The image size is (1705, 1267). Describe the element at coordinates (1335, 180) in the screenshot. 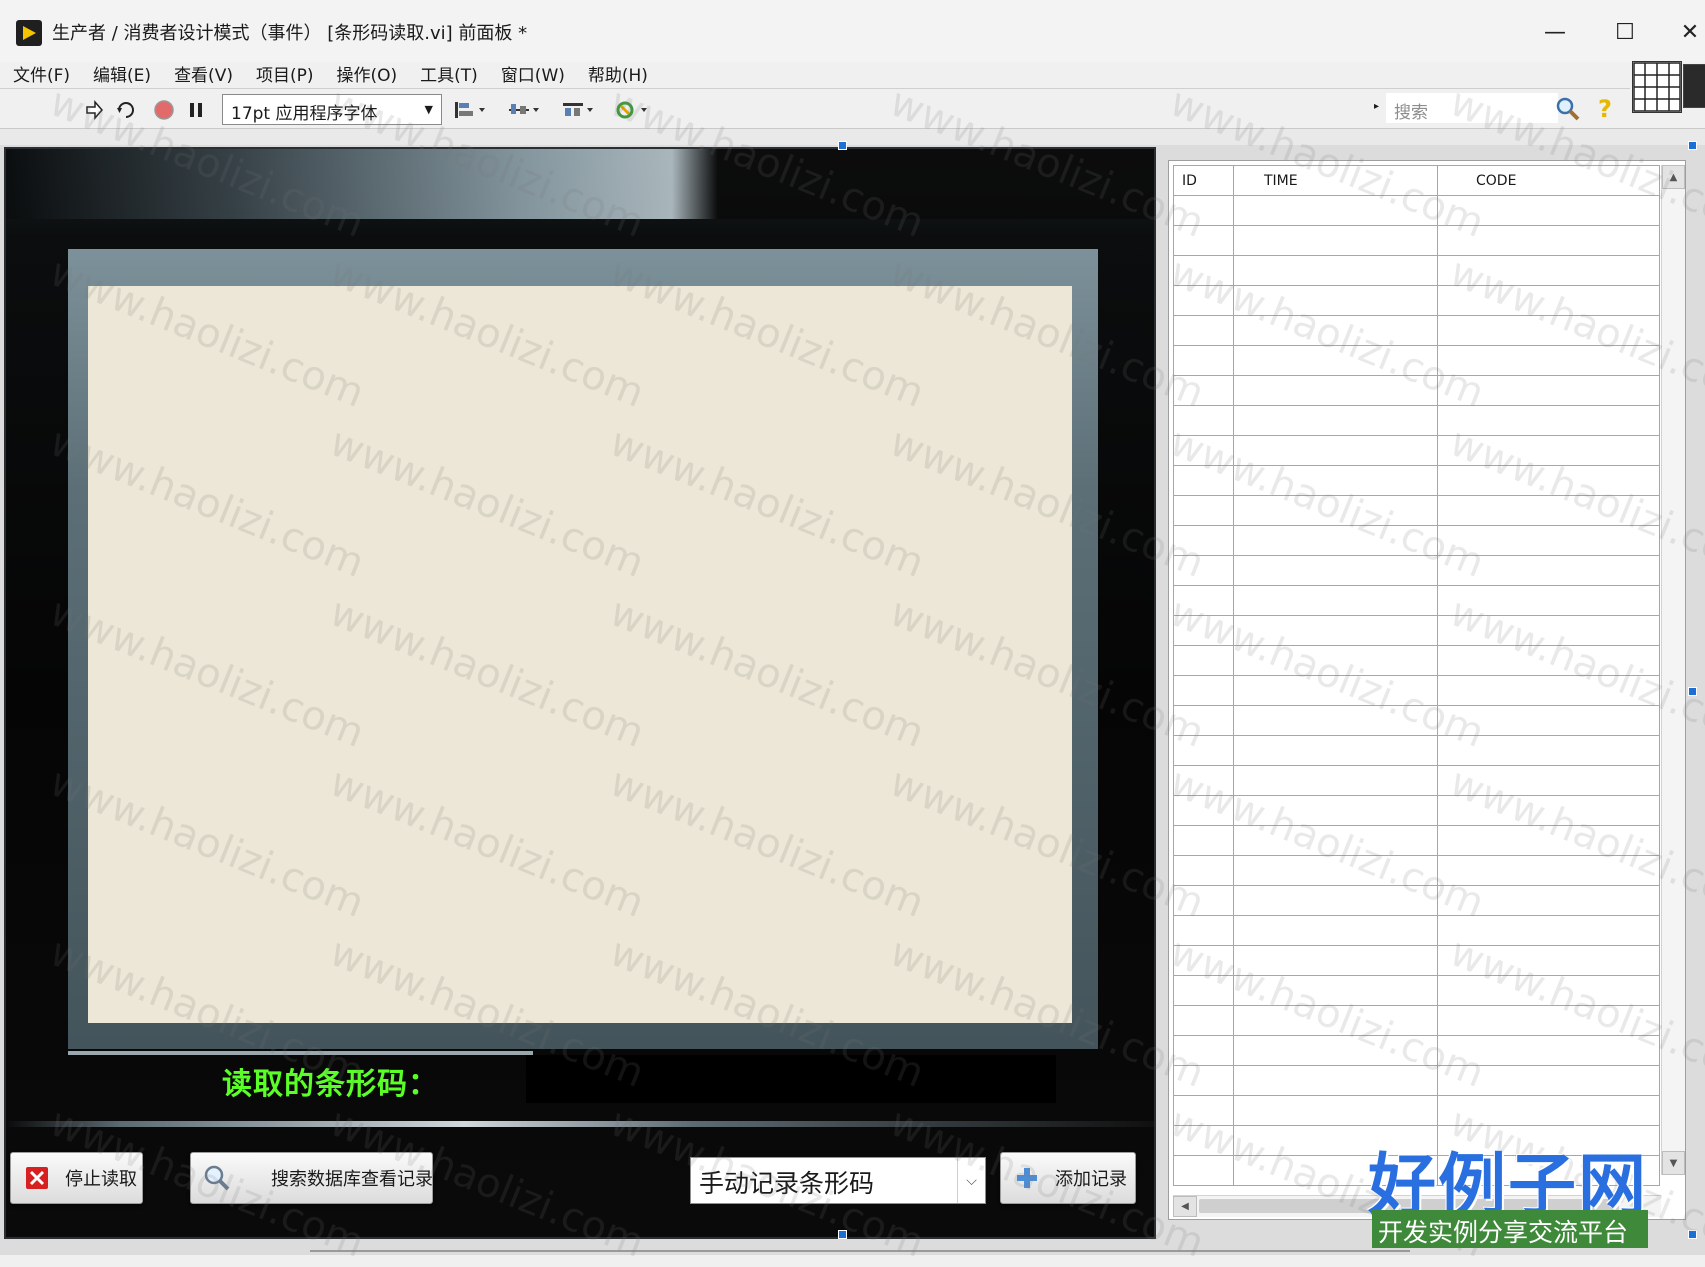

I see `column-header-time: TIME` at that location.